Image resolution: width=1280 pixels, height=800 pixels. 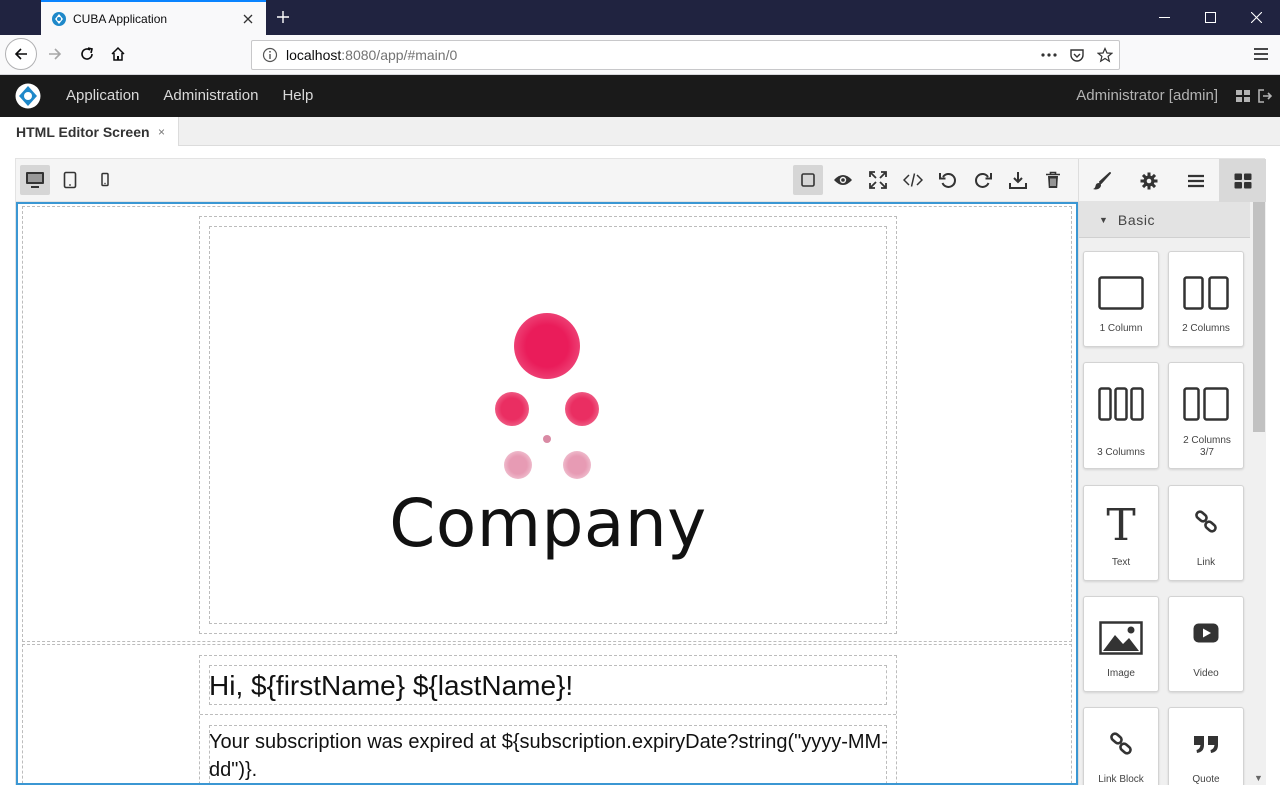 What do you see at coordinates (660, 55) in the screenshot?
I see `url-text: localhost:8080/app/#main/0` at bounding box center [660, 55].